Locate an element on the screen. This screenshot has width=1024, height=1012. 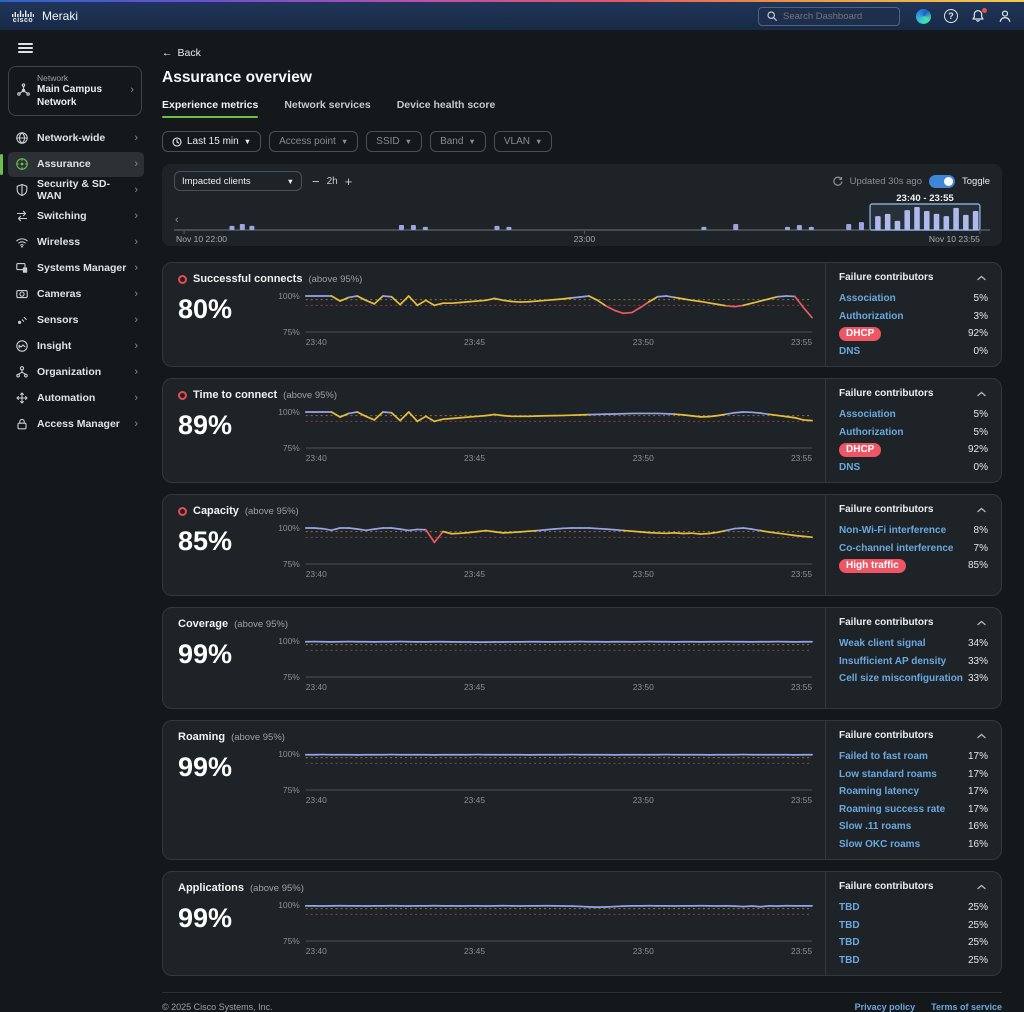
svg-text: 23:45 is located at coordinates (474, 342).